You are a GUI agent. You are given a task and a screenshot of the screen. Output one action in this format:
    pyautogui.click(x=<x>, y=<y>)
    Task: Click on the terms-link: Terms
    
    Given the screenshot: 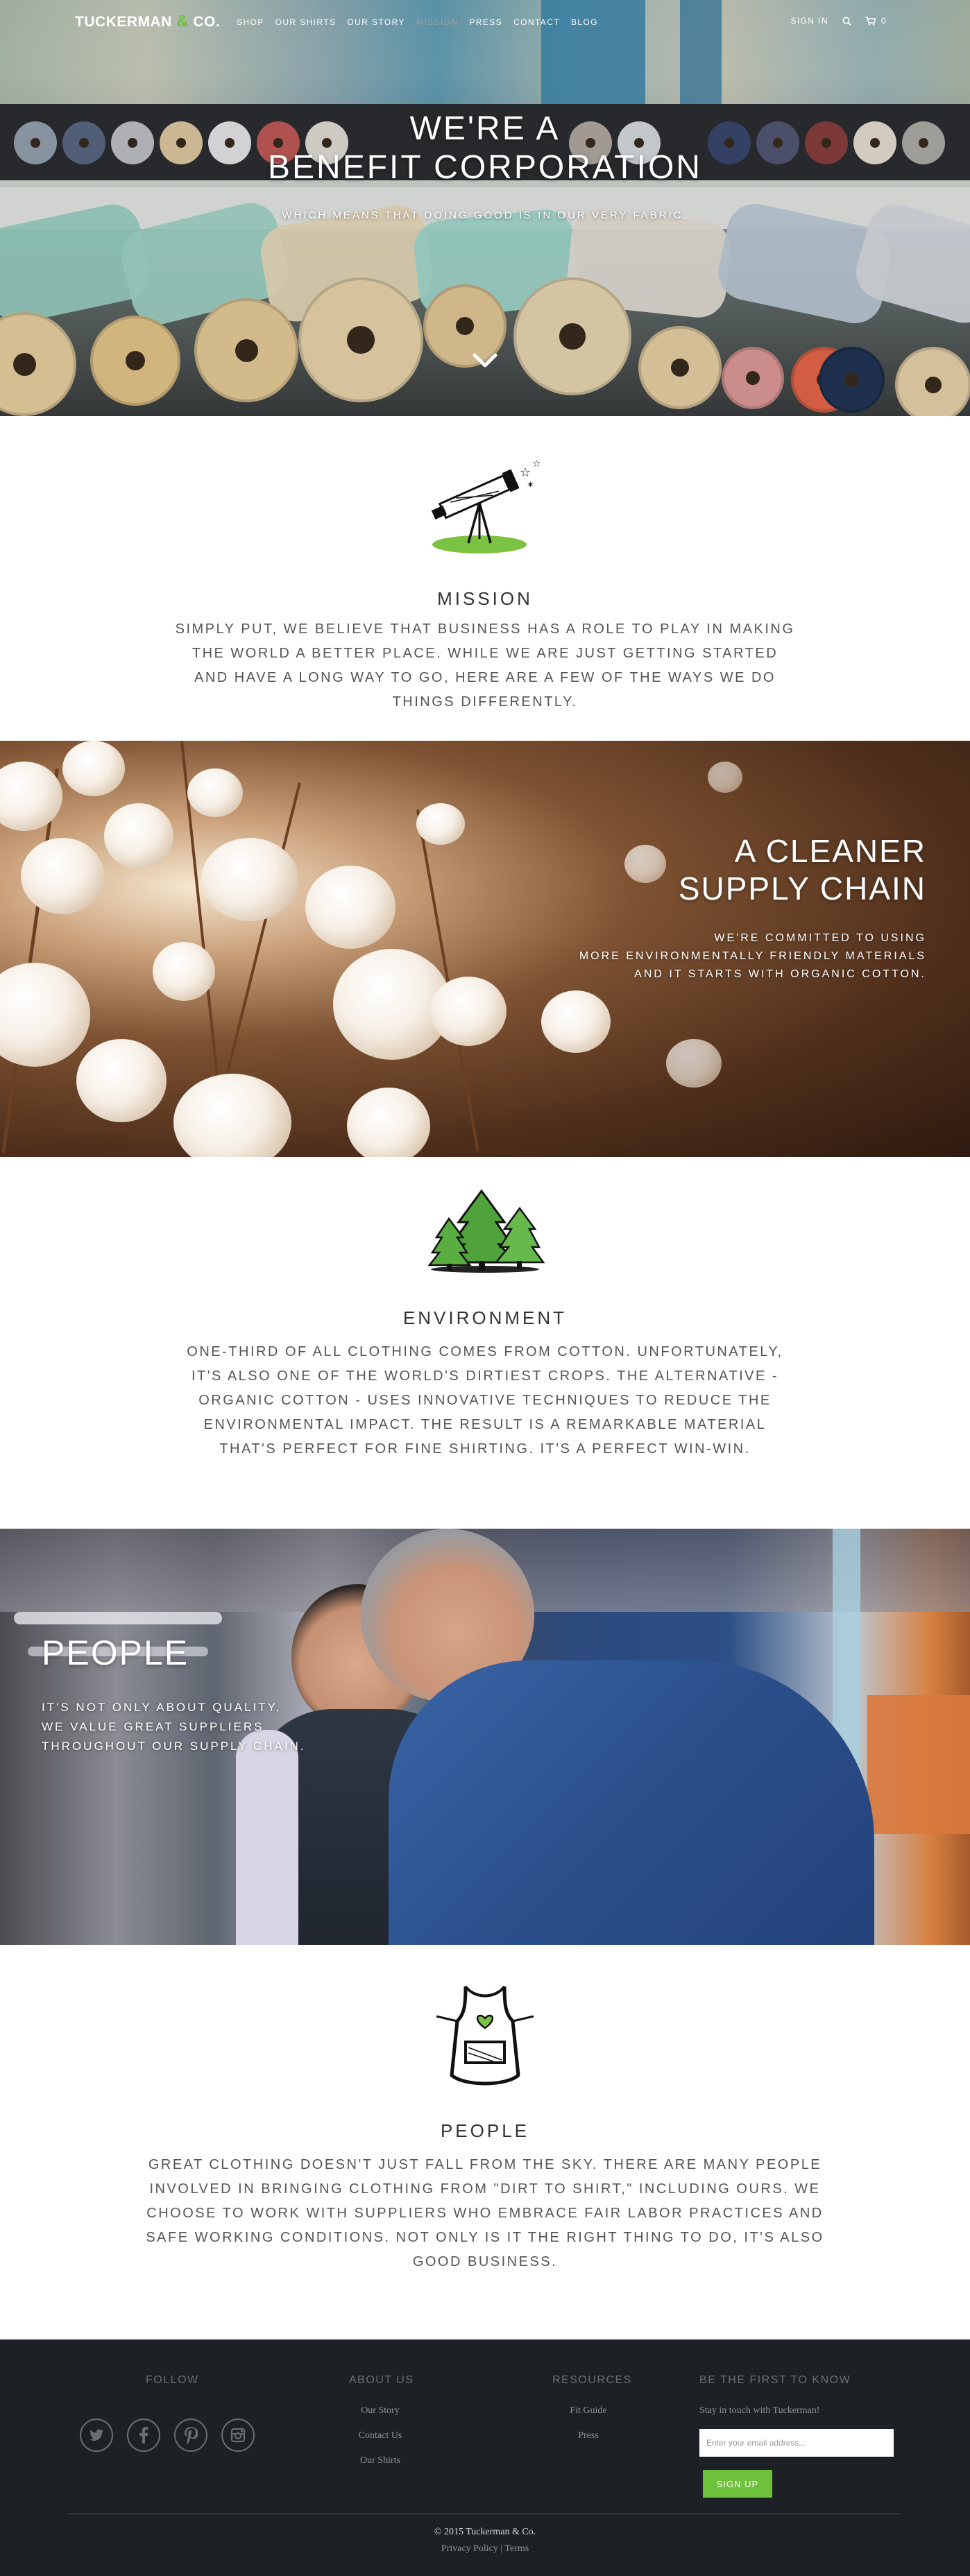 What is the action you would take?
    pyautogui.click(x=516, y=2548)
    